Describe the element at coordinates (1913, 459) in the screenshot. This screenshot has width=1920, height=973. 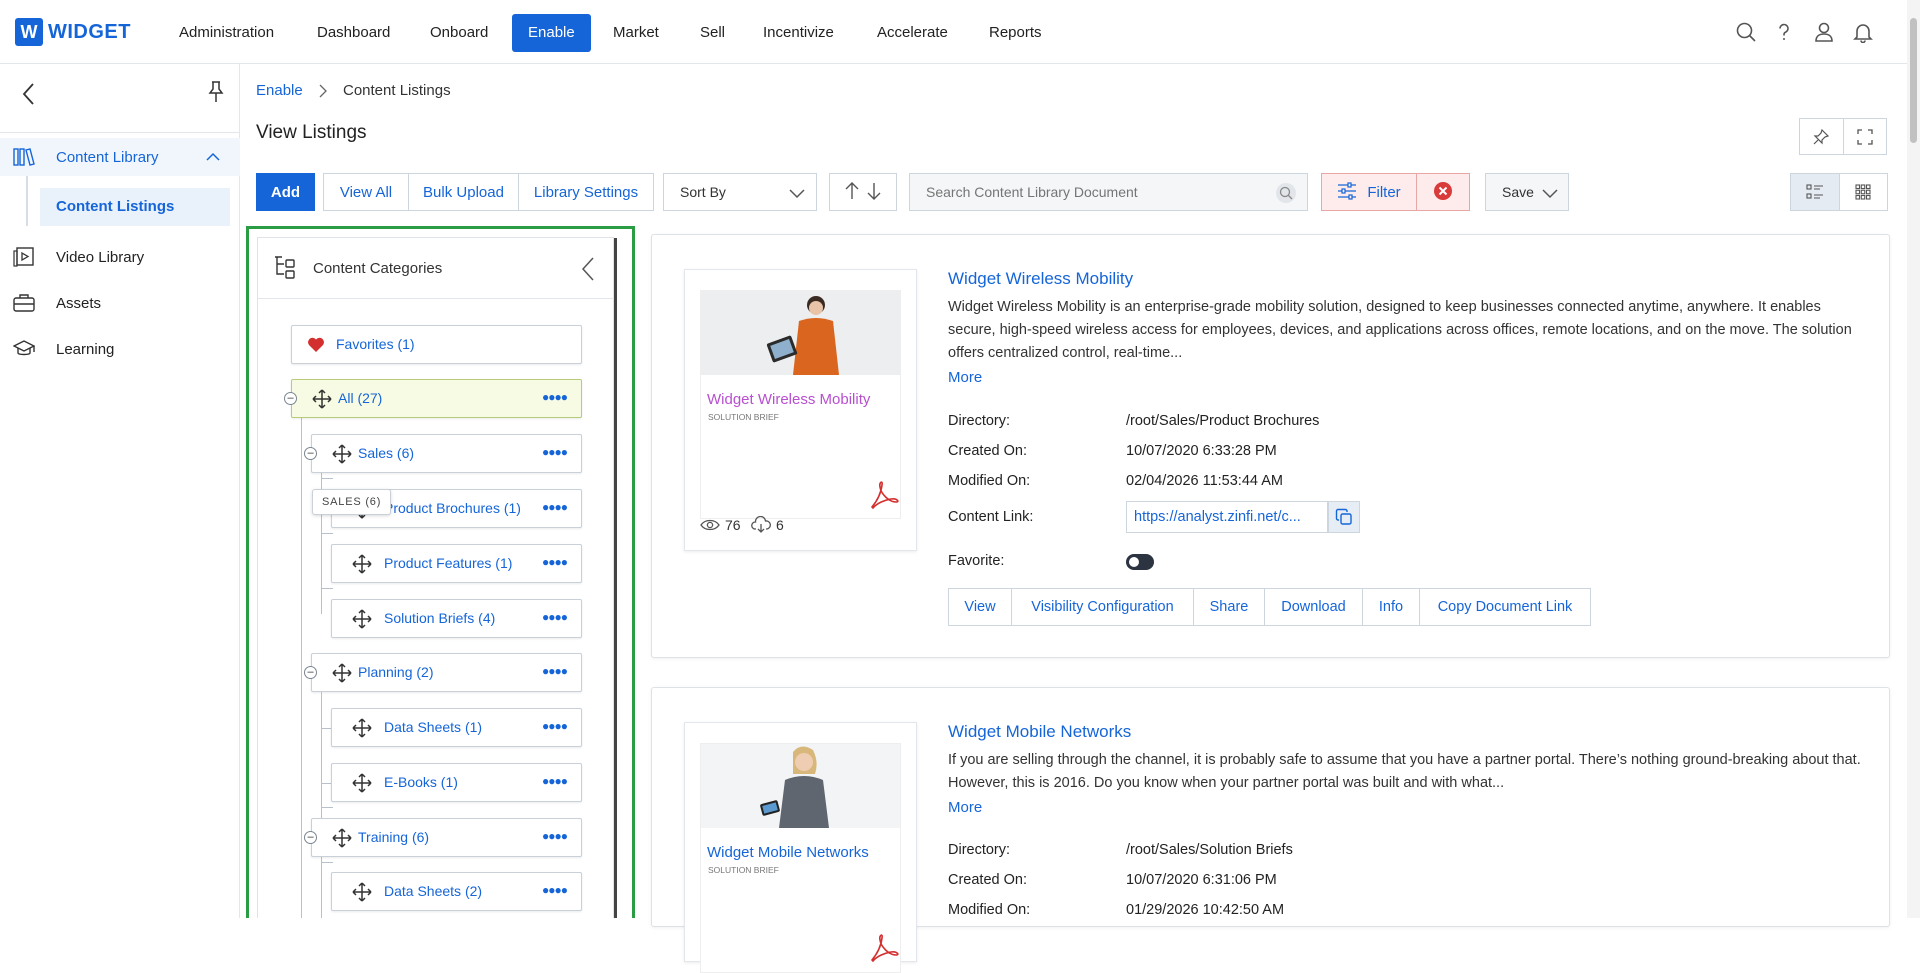
I see `page-scrollbar` at that location.